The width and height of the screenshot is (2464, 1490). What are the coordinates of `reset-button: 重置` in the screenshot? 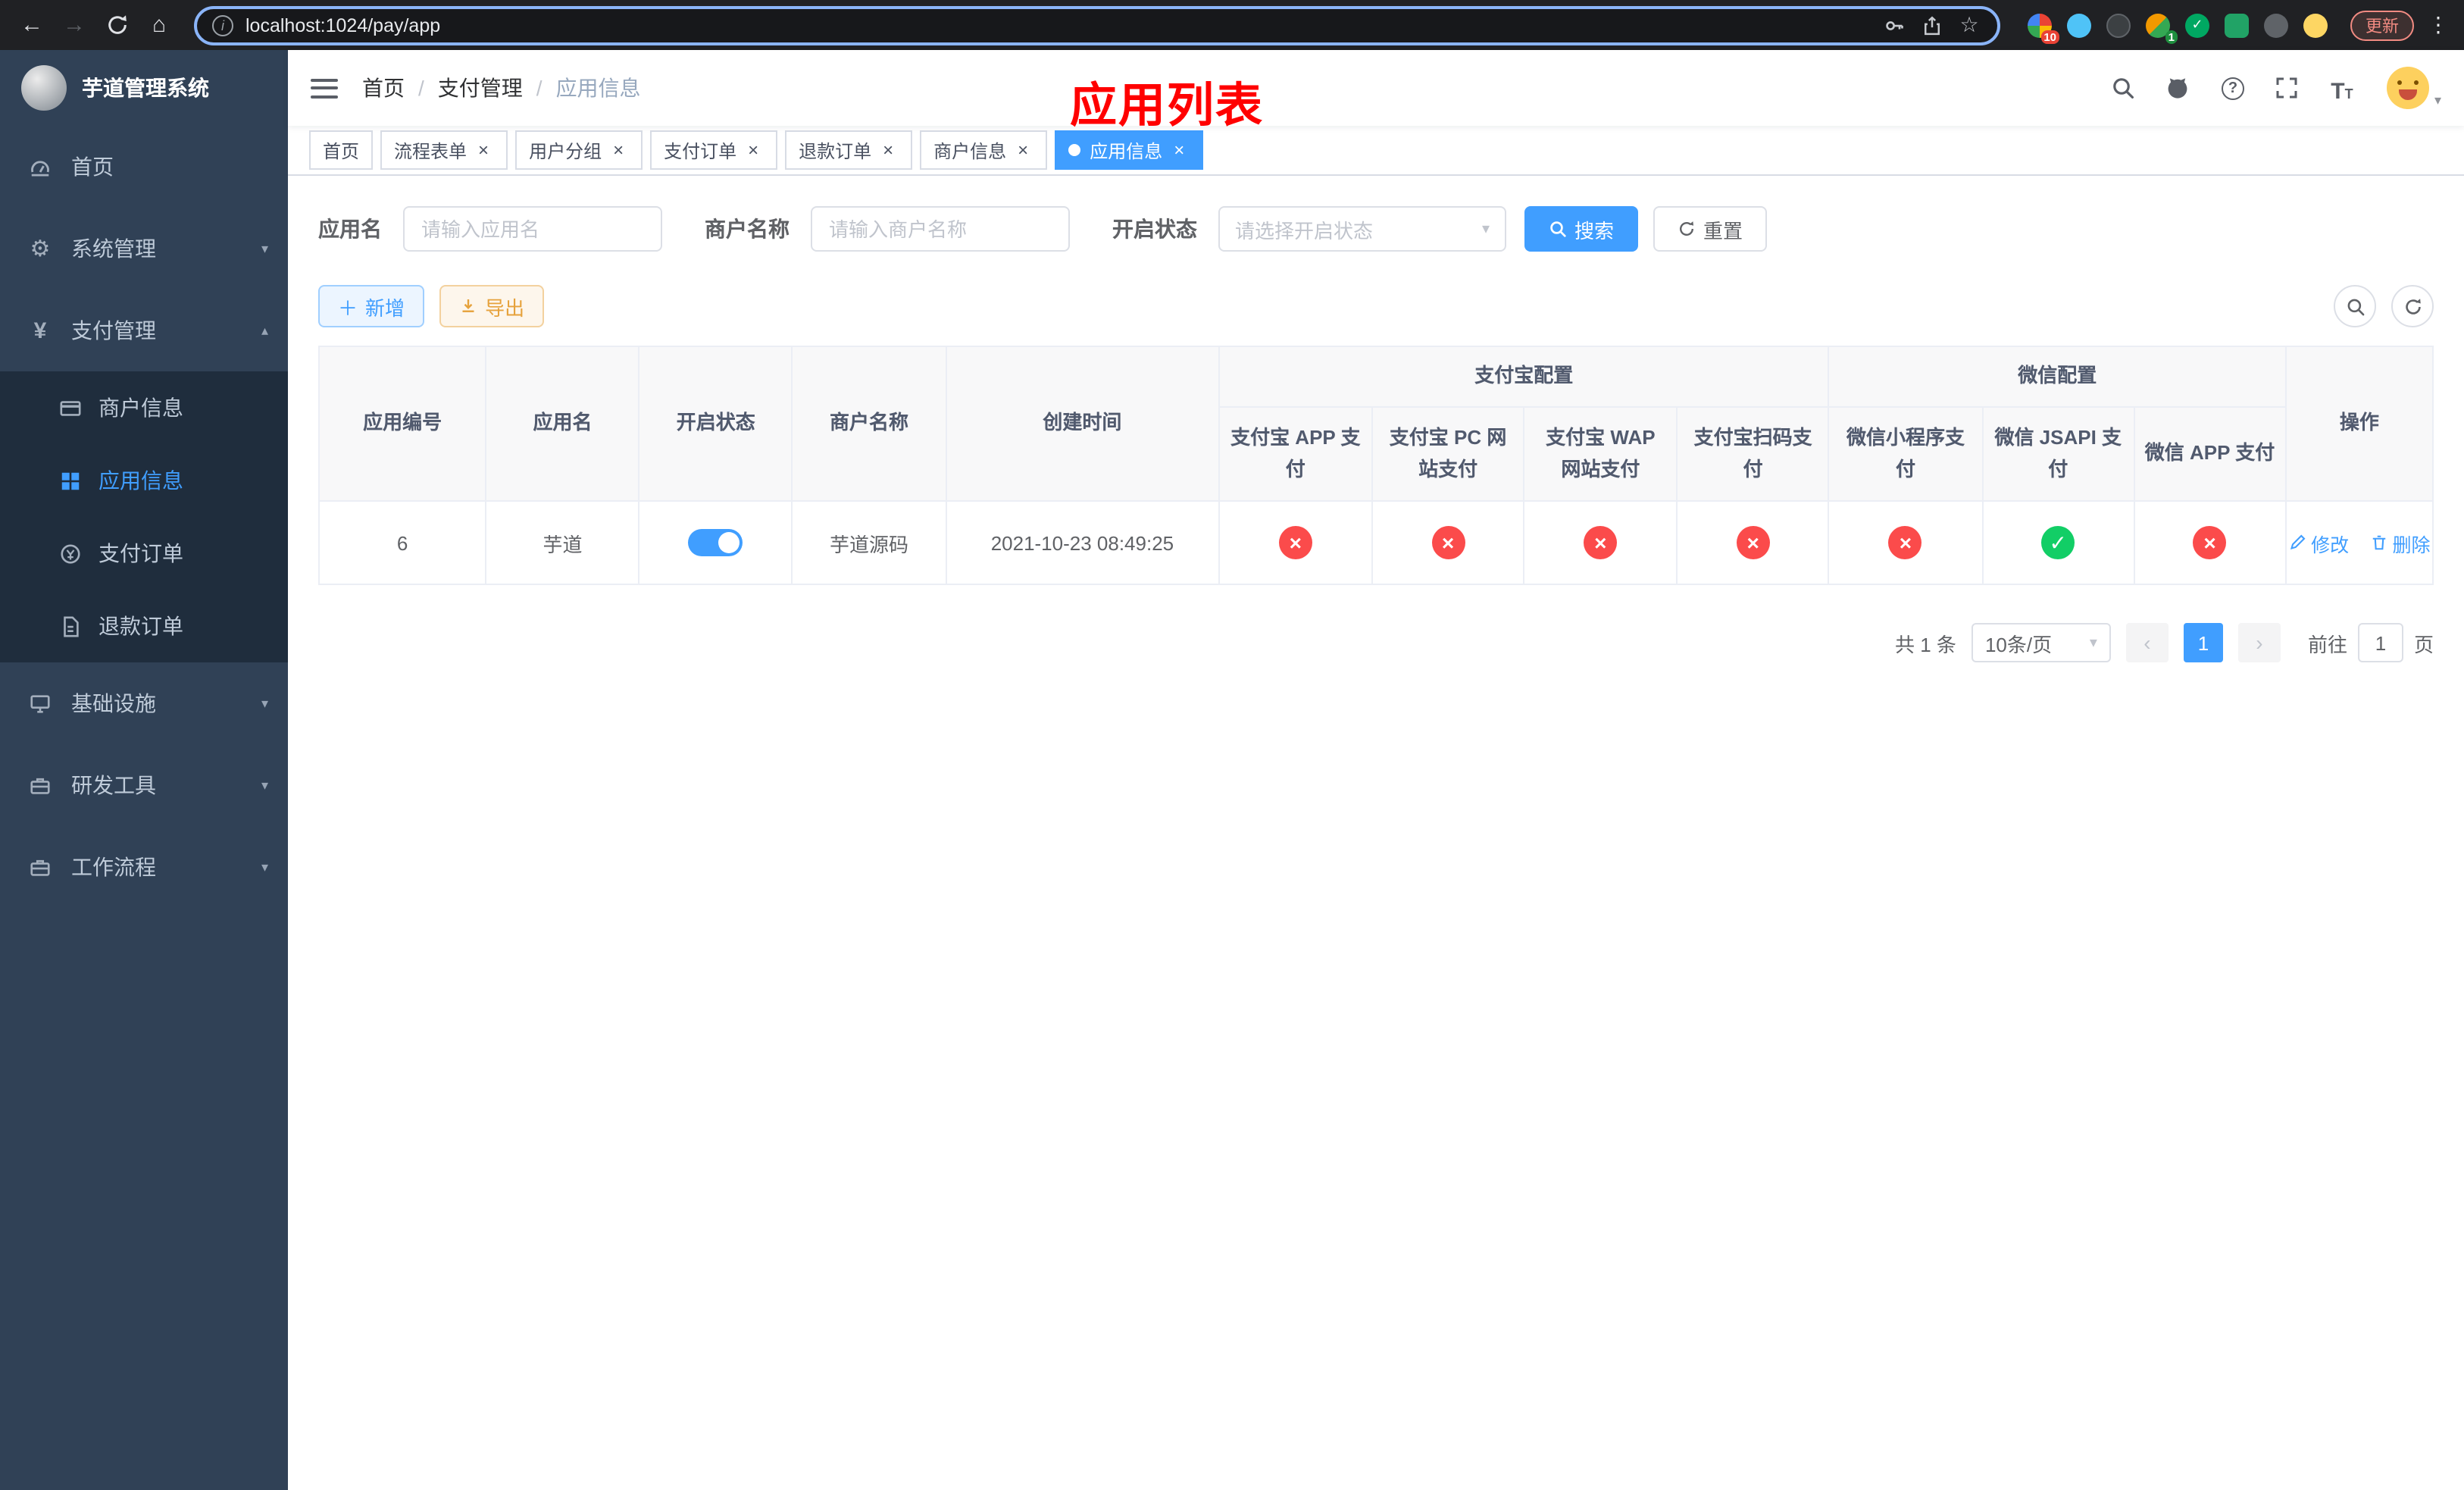 It's located at (1710, 229).